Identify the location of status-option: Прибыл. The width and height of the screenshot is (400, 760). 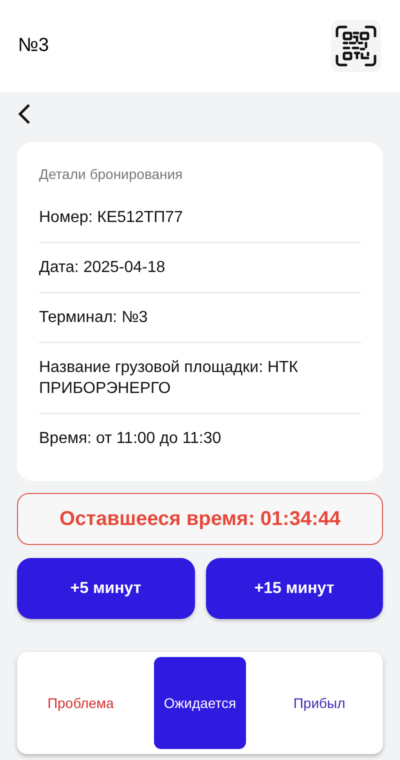
(319, 703).